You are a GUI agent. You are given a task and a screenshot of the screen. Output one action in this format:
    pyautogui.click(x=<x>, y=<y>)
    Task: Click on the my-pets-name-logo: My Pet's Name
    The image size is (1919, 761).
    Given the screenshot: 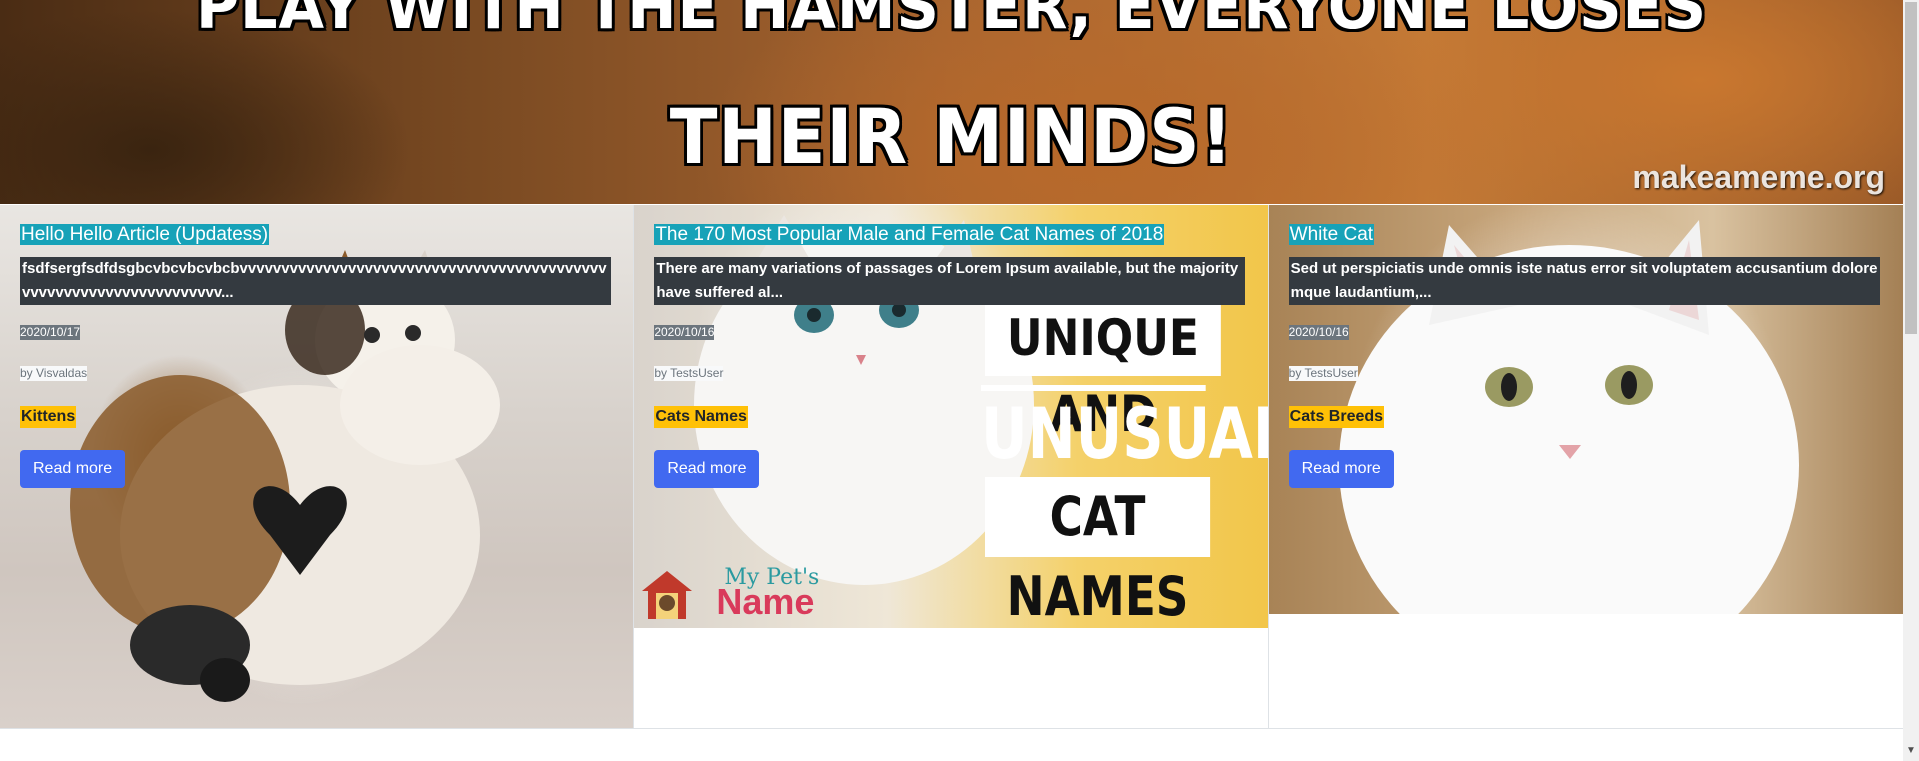 What is the action you would take?
    pyautogui.click(x=740, y=594)
    